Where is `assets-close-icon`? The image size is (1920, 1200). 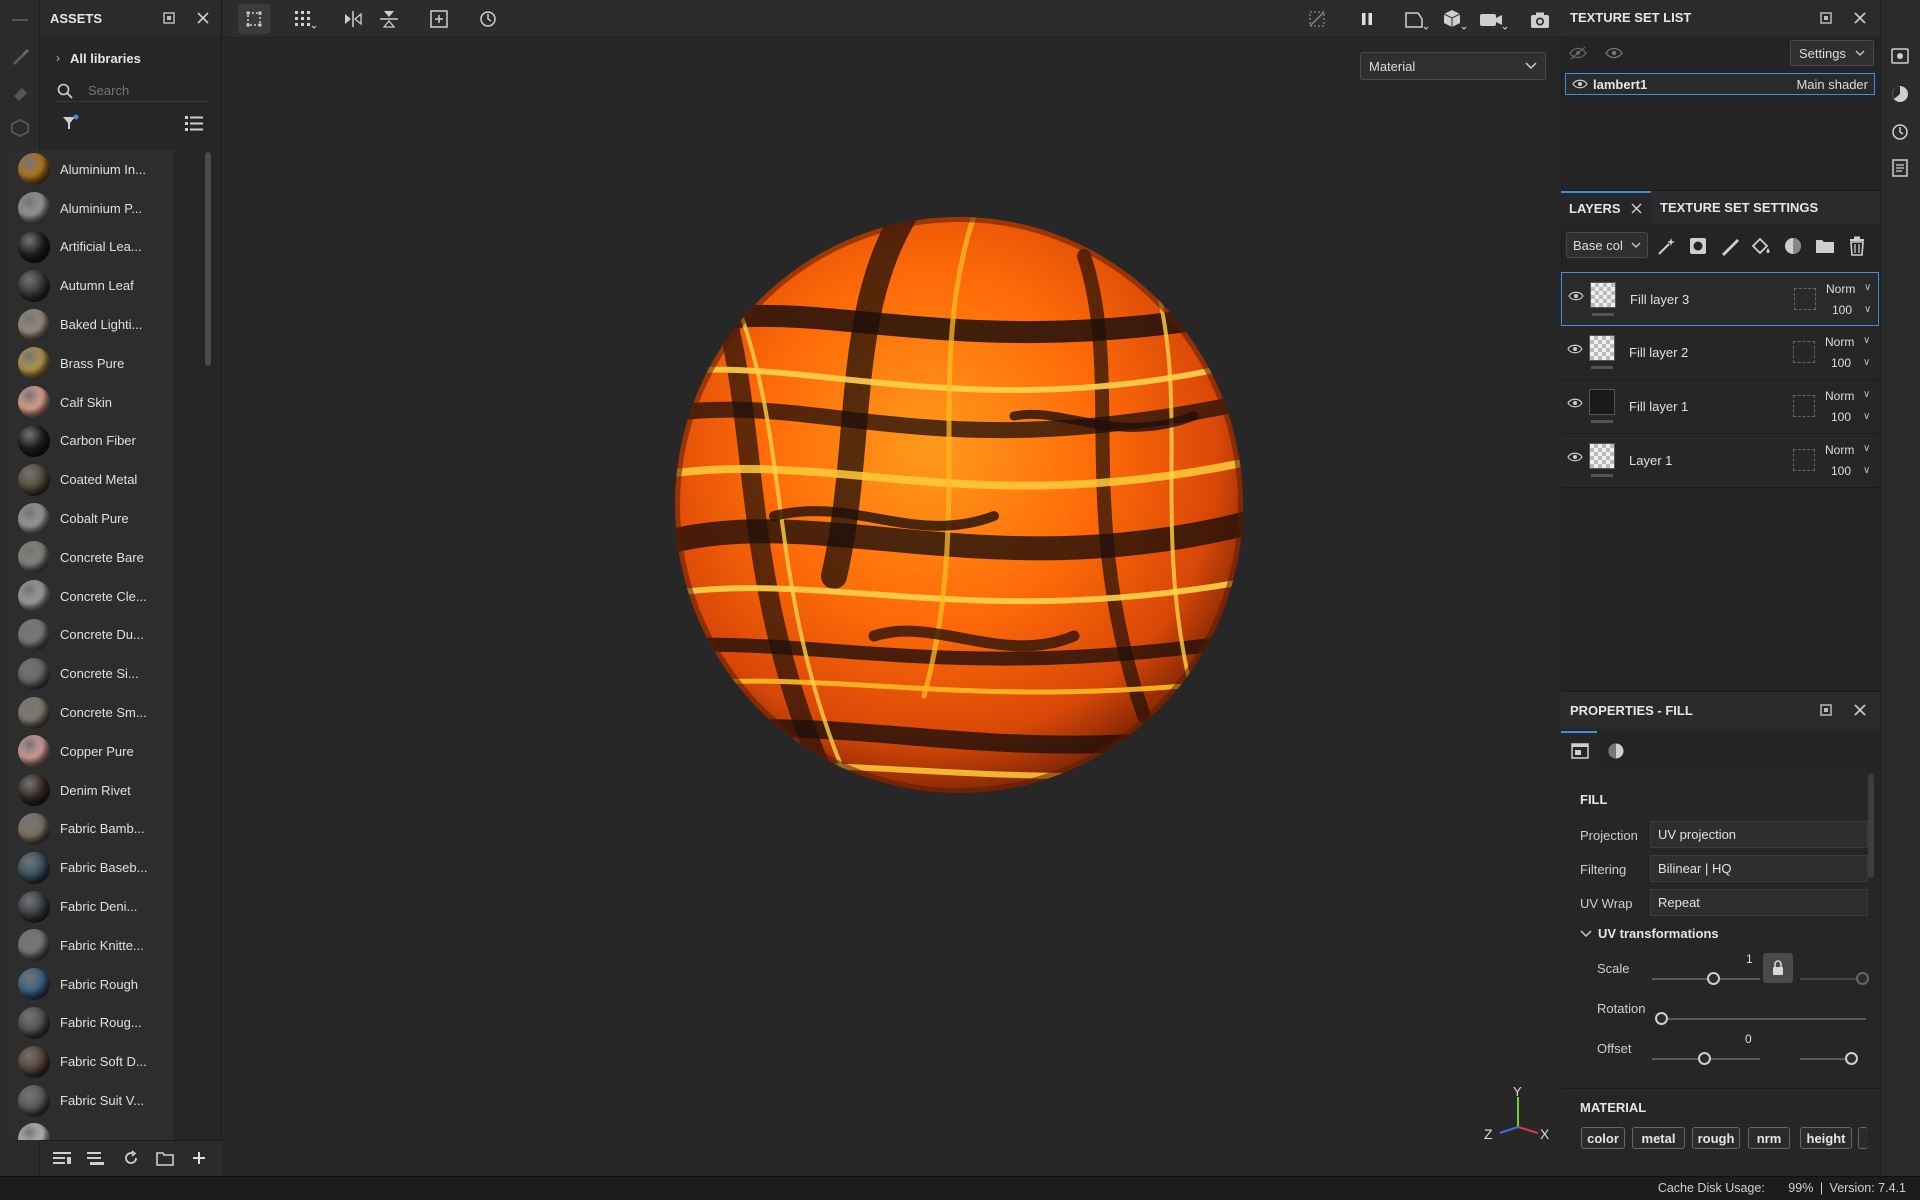
assets-close-icon is located at coordinates (203, 18).